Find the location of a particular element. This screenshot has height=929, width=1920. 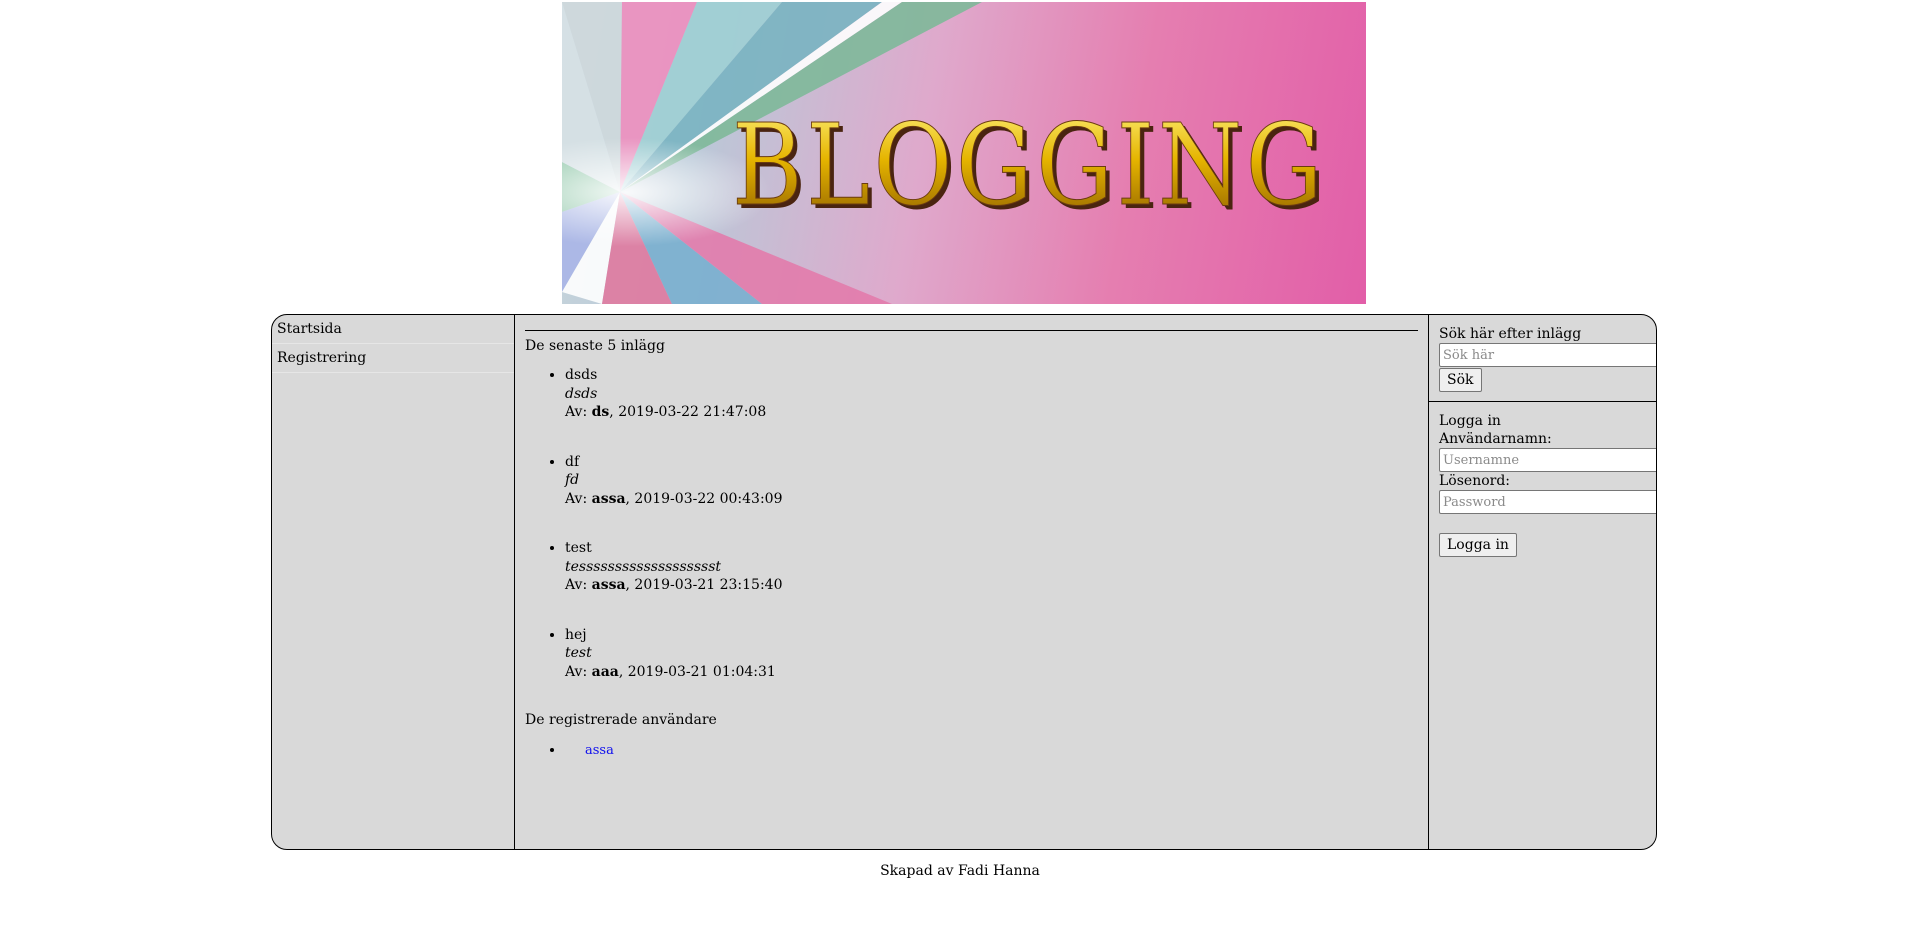

user-item: assa is located at coordinates (991, 750).